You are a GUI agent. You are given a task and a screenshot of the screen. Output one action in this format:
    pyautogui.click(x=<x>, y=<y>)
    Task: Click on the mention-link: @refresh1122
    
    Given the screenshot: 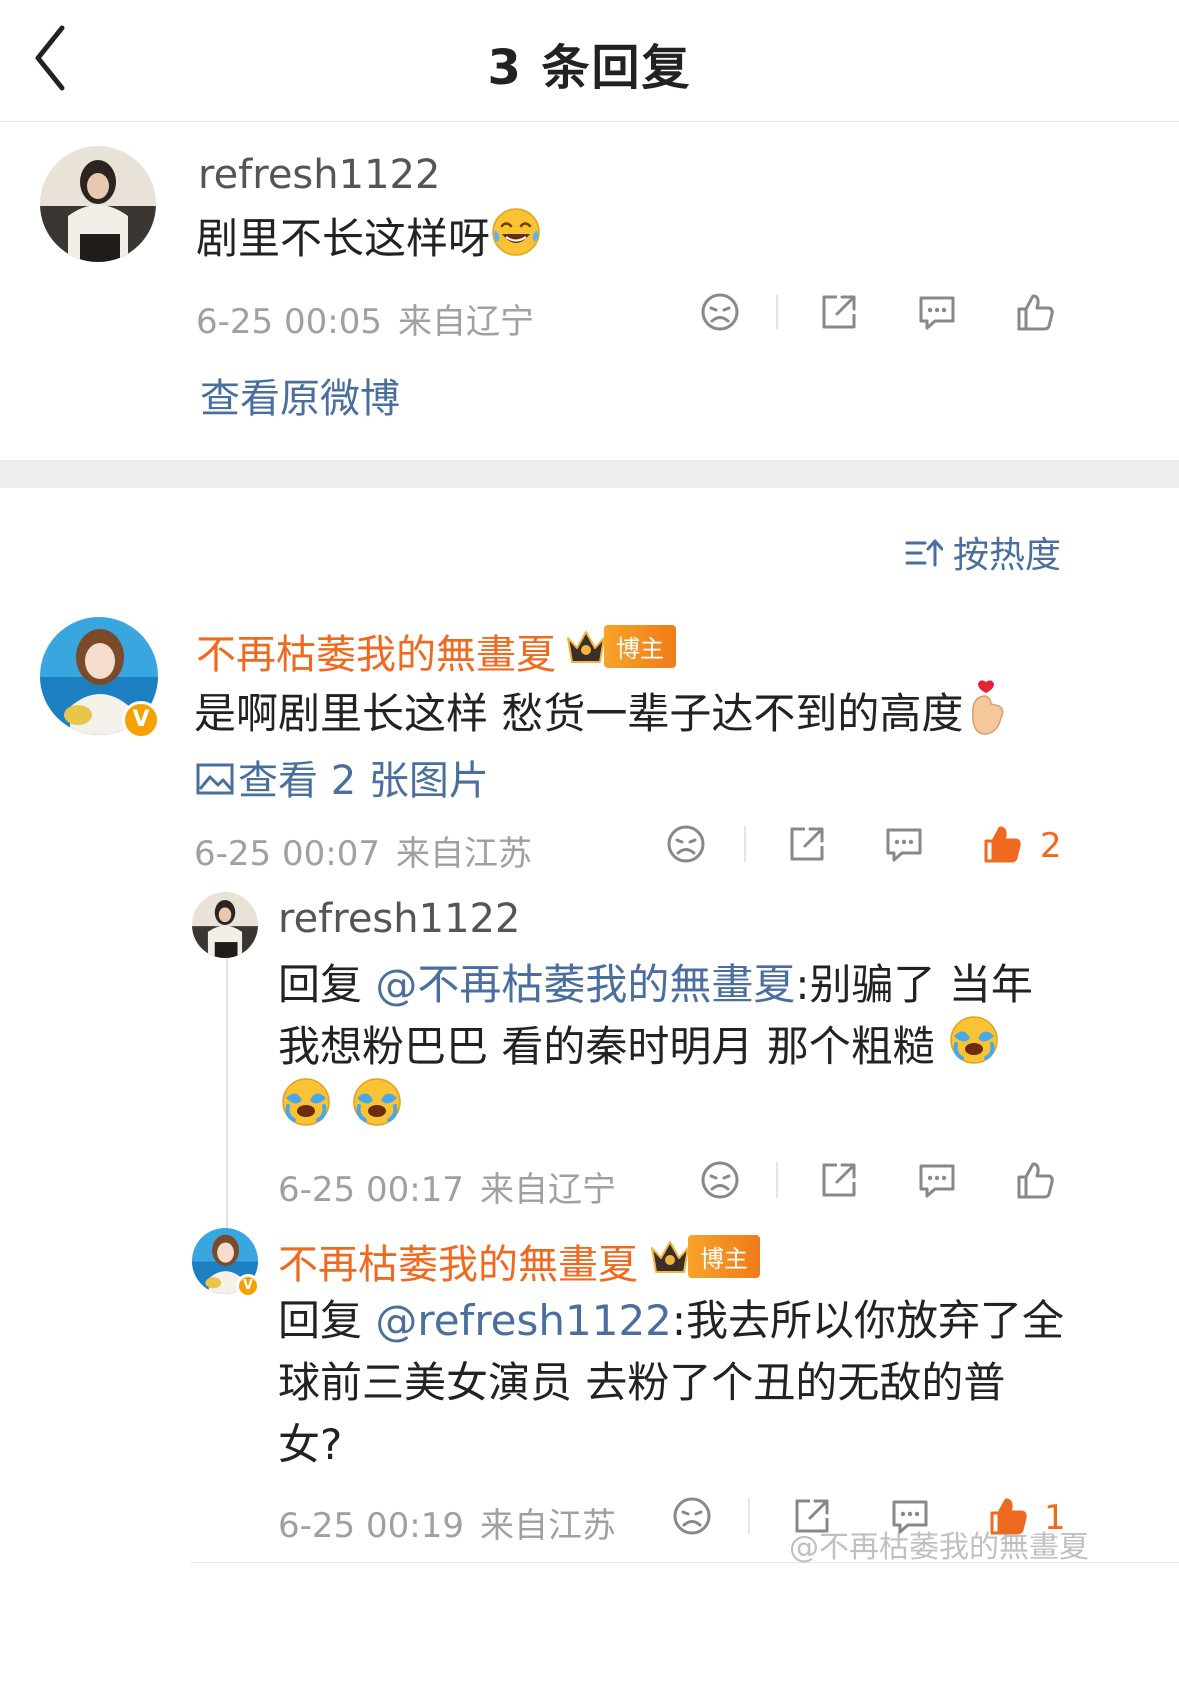 What is the action you would take?
    pyautogui.click(x=523, y=1320)
    